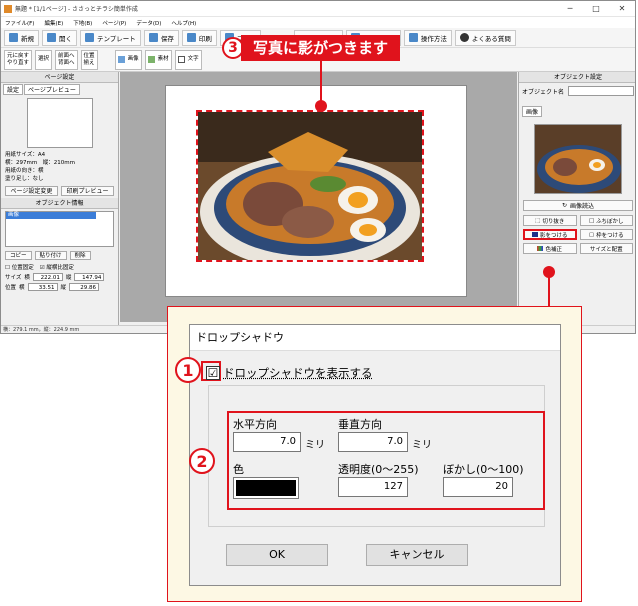 This screenshot has height=606, width=638. I want to click on add-frame-label: 枠をつける, so click(610, 235).